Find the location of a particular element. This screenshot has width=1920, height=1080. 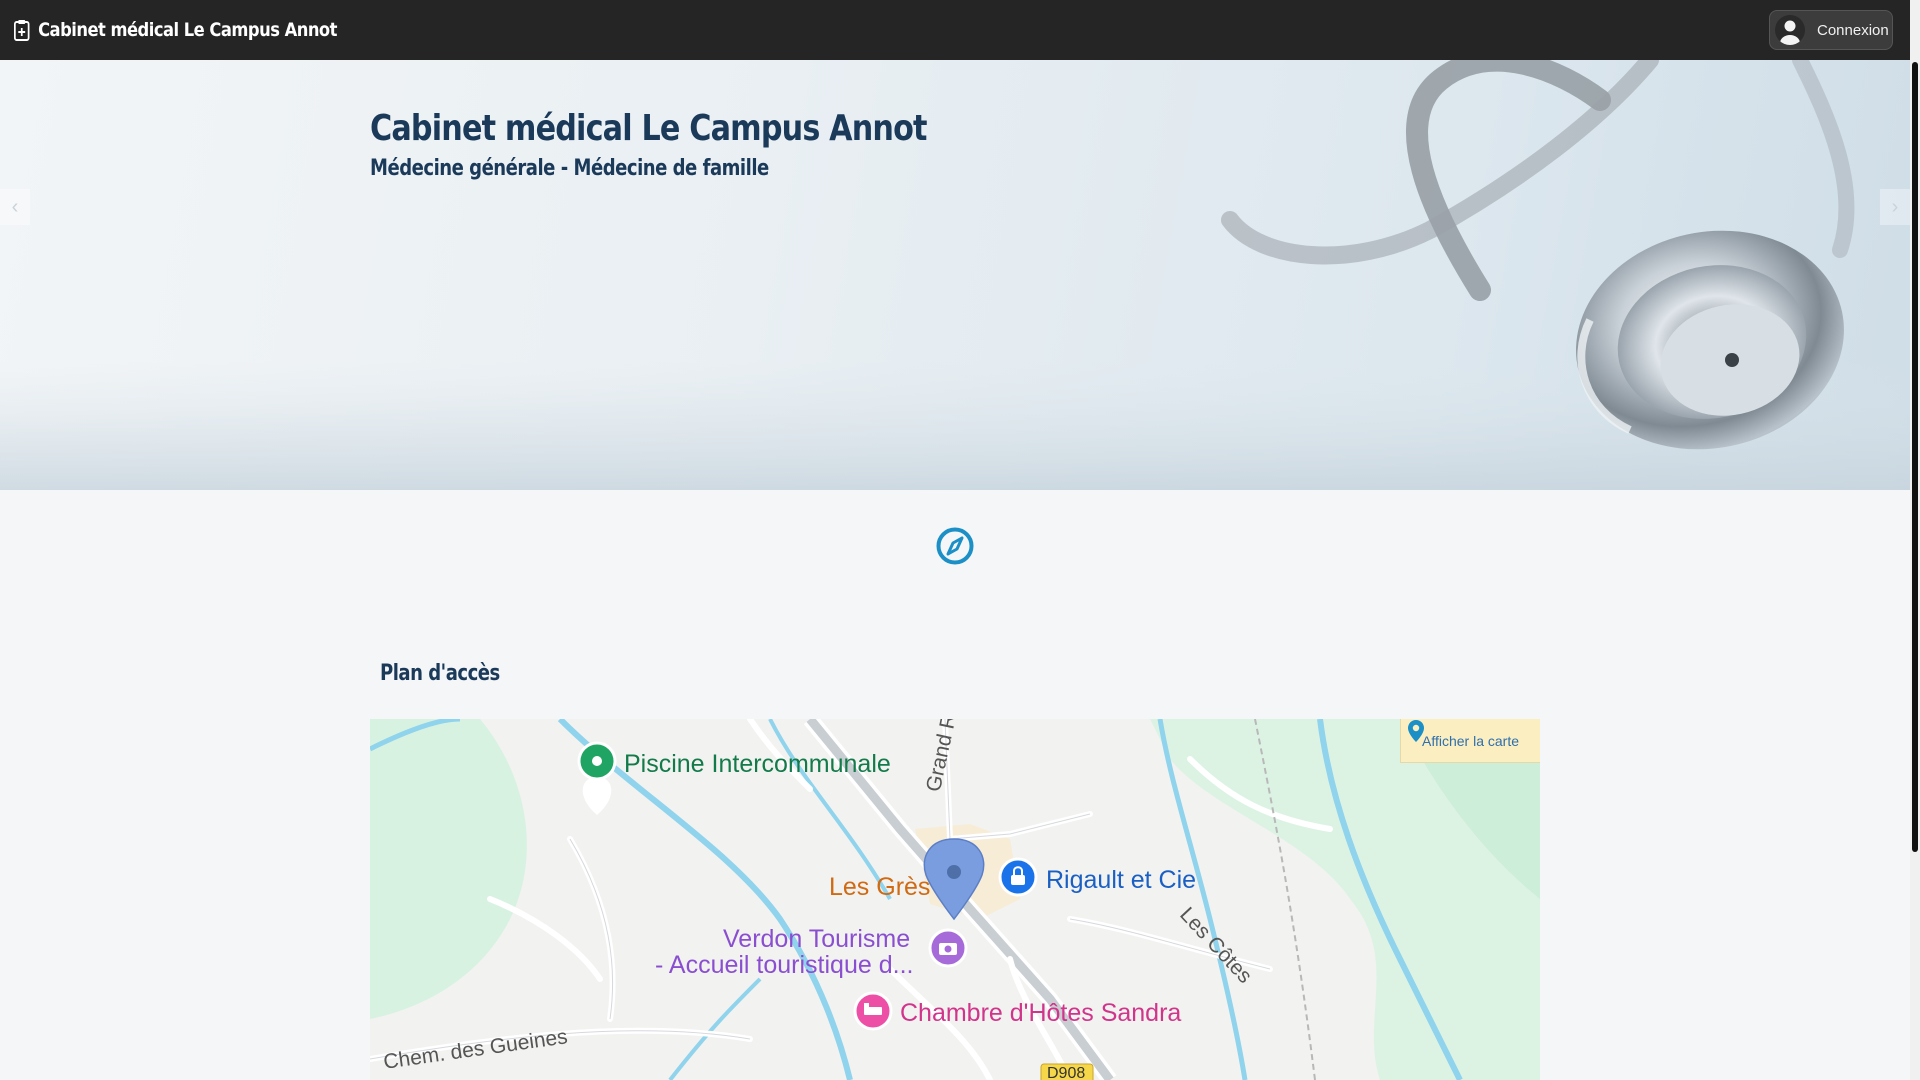

chambre-marker is located at coordinates (873, 1011).